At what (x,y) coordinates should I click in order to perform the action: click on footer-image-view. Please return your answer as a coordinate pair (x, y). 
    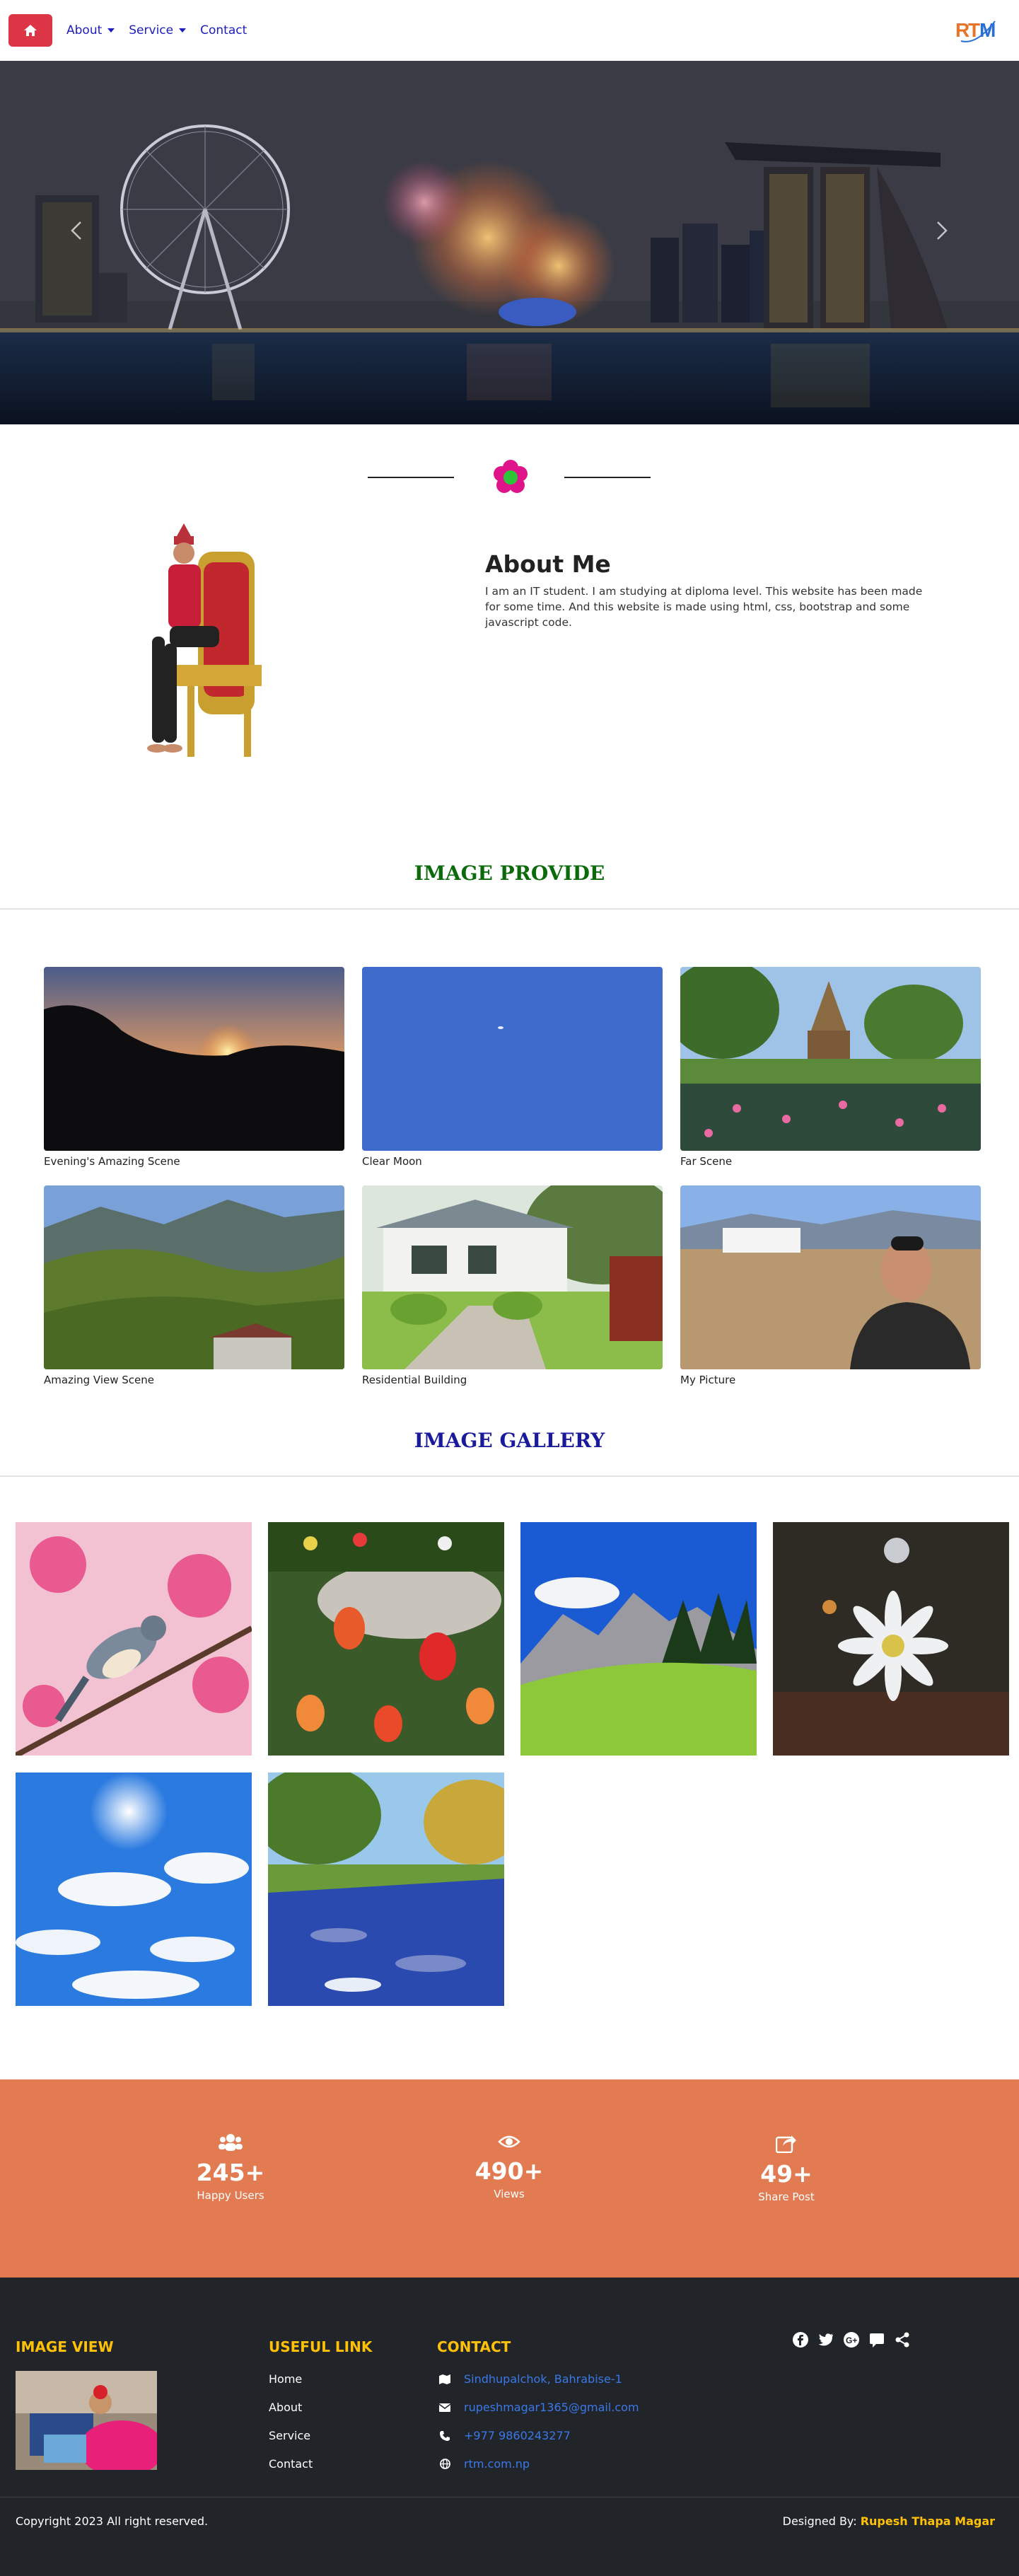
    Looking at the image, I should click on (86, 2420).